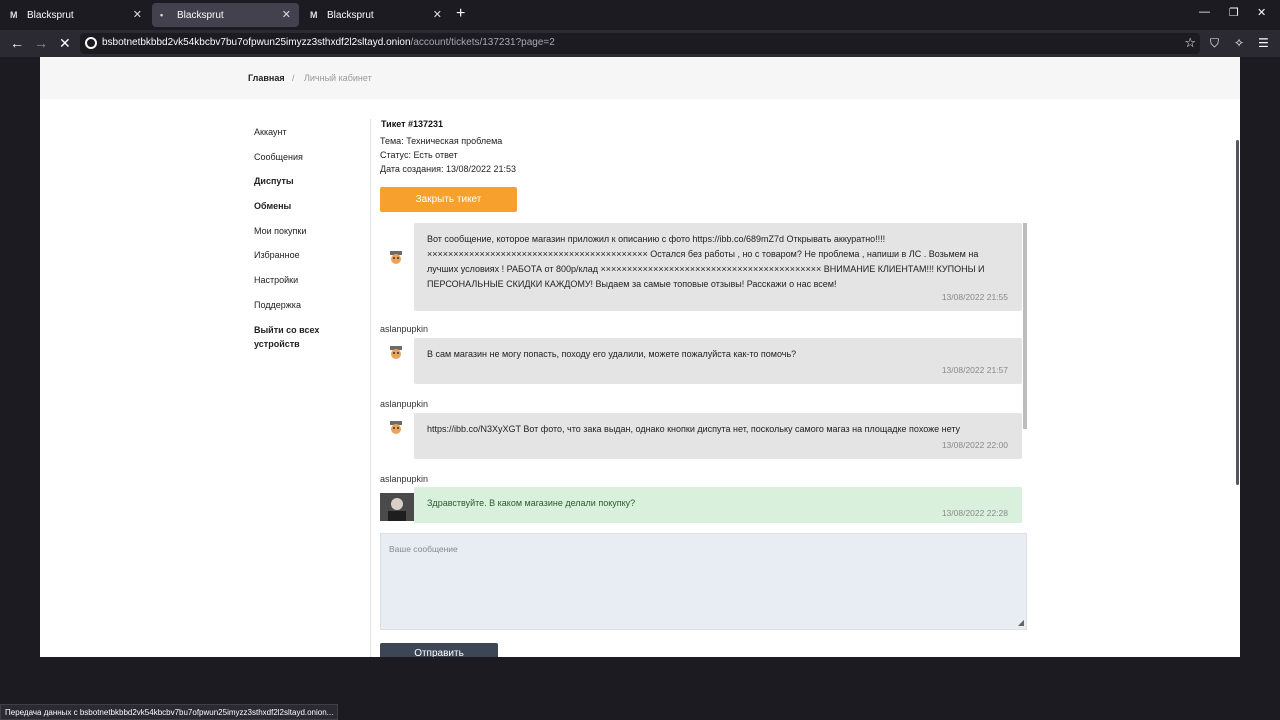 Image resolution: width=1280 pixels, height=720 pixels. What do you see at coordinates (225, 15) in the screenshot?
I see `browser-tab-2: • Blacksprut ✕` at bounding box center [225, 15].